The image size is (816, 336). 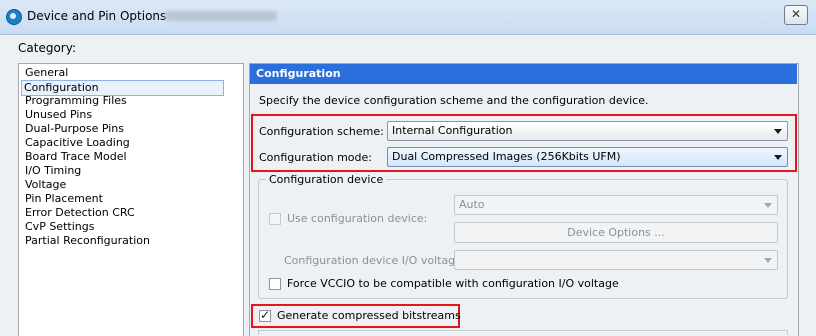 What do you see at coordinates (452, 130) in the screenshot?
I see `scheme-select-value: Internal Configuration` at bounding box center [452, 130].